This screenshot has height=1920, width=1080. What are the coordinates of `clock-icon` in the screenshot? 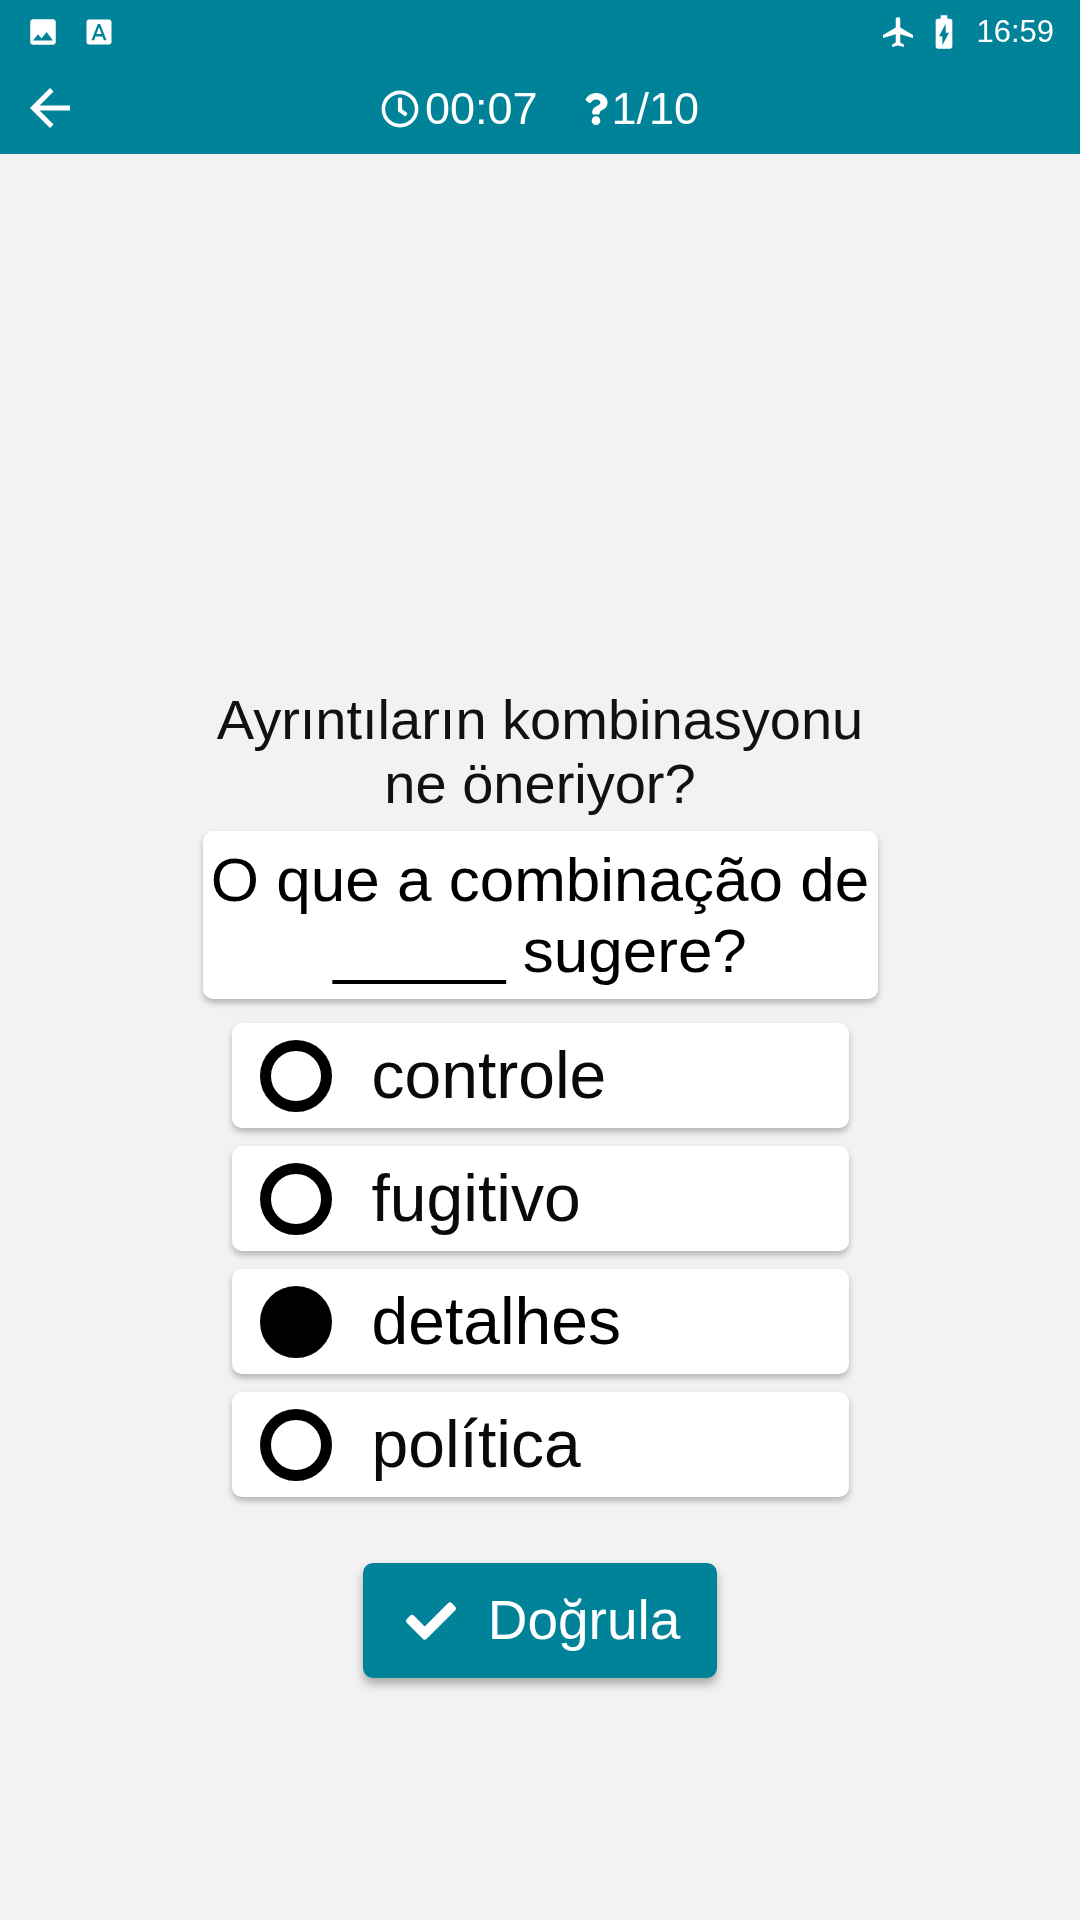 It's located at (399, 108).